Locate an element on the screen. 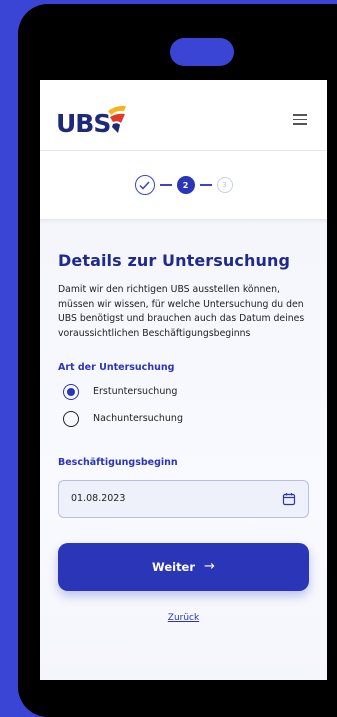 The height and width of the screenshot is (717, 337). radio-label: Nachuntersuchung is located at coordinates (138, 419).